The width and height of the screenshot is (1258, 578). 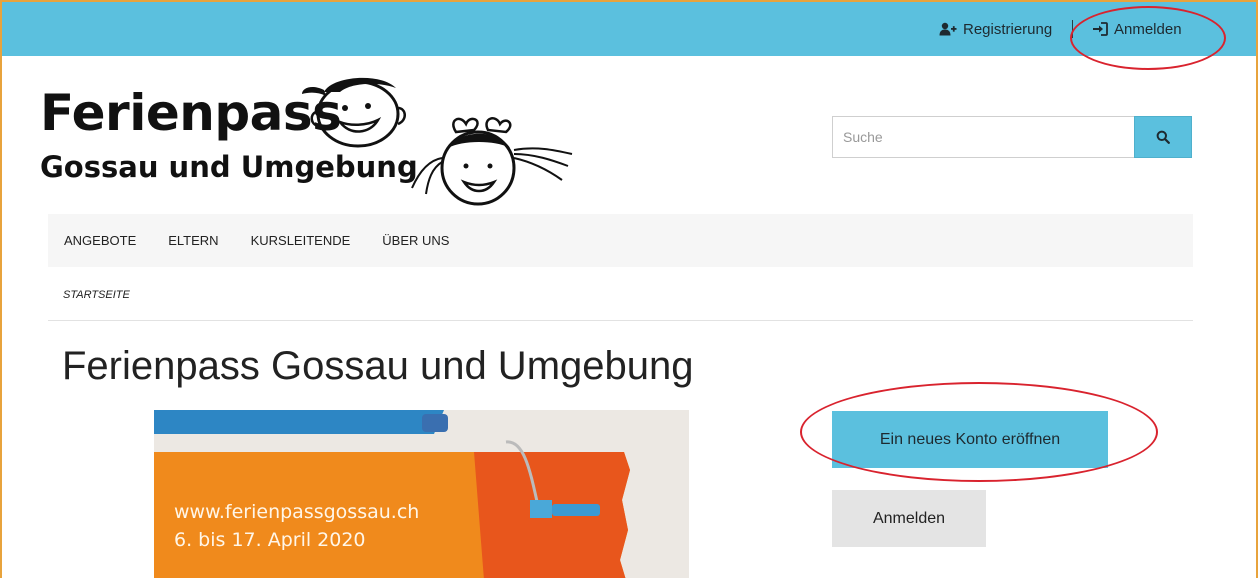 What do you see at coordinates (378, 366) in the screenshot?
I see `page-title: Ferienpass Gossau und Umgebung` at bounding box center [378, 366].